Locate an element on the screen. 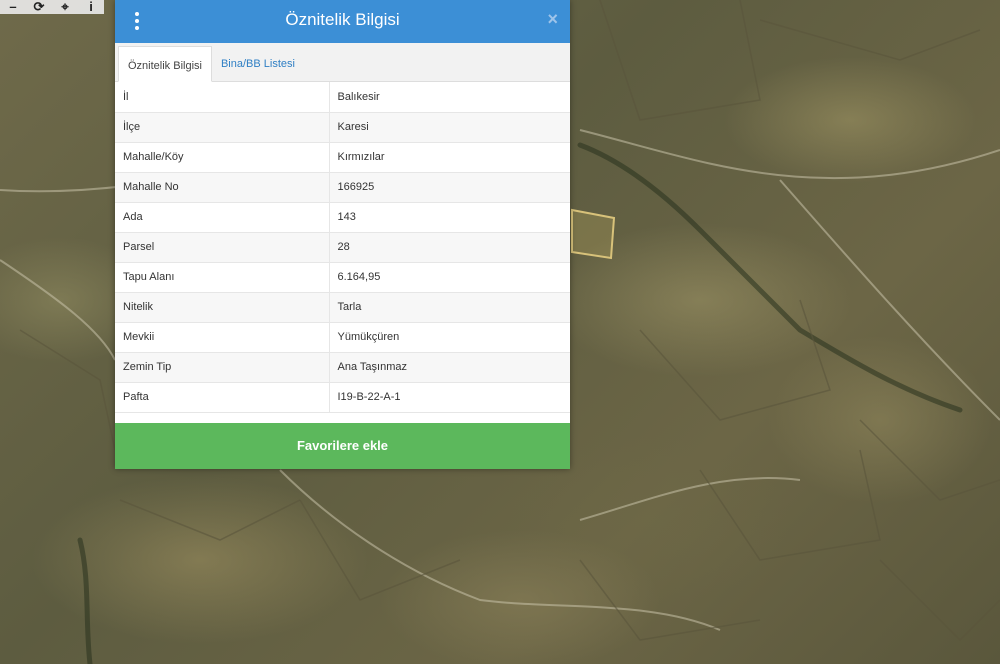 The image size is (1000, 664). attribute-key: İlçe is located at coordinates (222, 127).